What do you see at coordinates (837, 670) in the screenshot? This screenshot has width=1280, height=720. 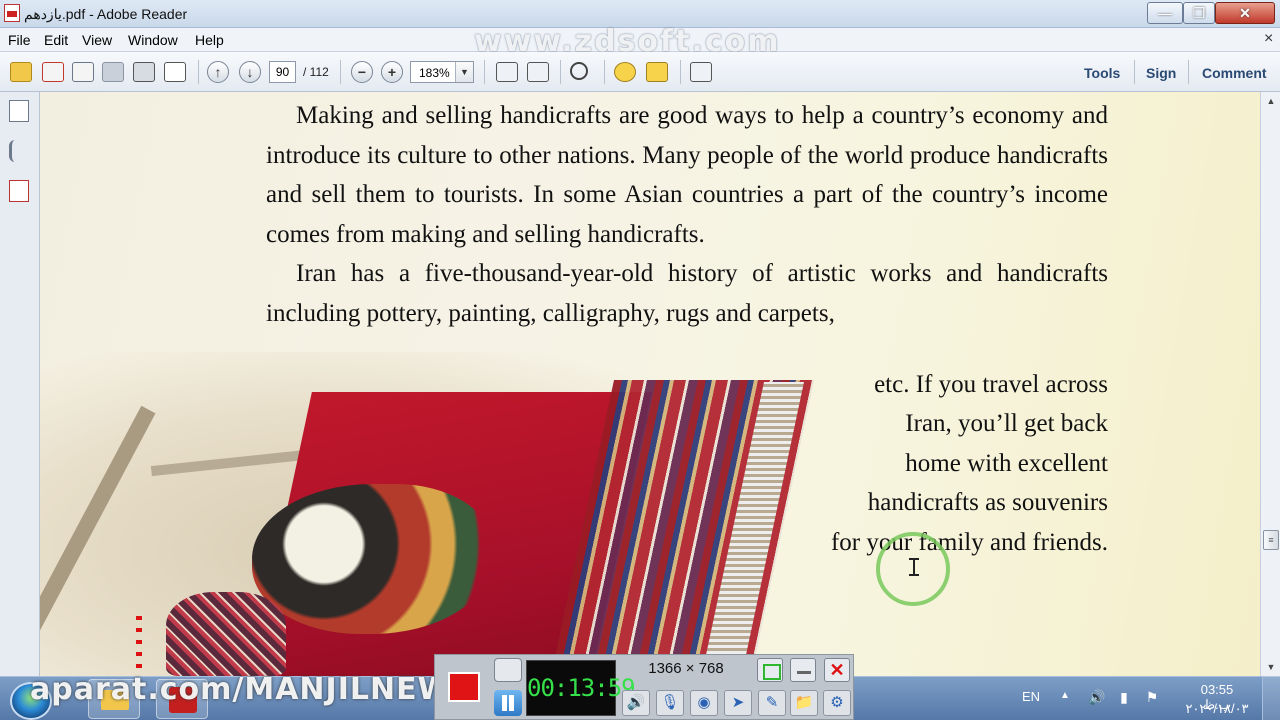 I see `recorder-close-button: ✕` at bounding box center [837, 670].